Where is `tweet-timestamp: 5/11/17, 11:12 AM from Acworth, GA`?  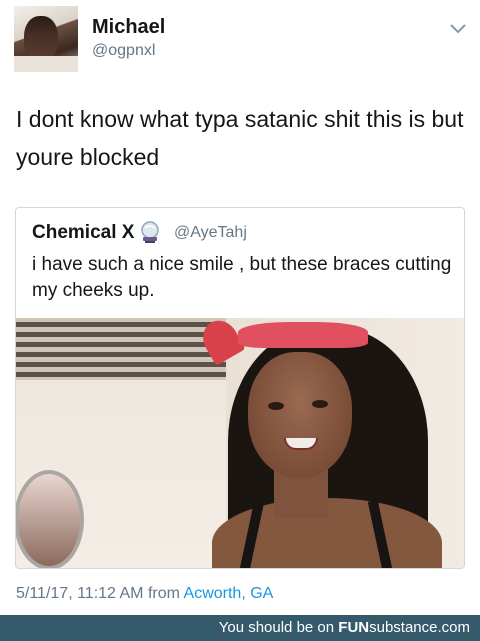 tweet-timestamp: 5/11/17, 11:12 AM from Acworth, GA is located at coordinates (144, 594).